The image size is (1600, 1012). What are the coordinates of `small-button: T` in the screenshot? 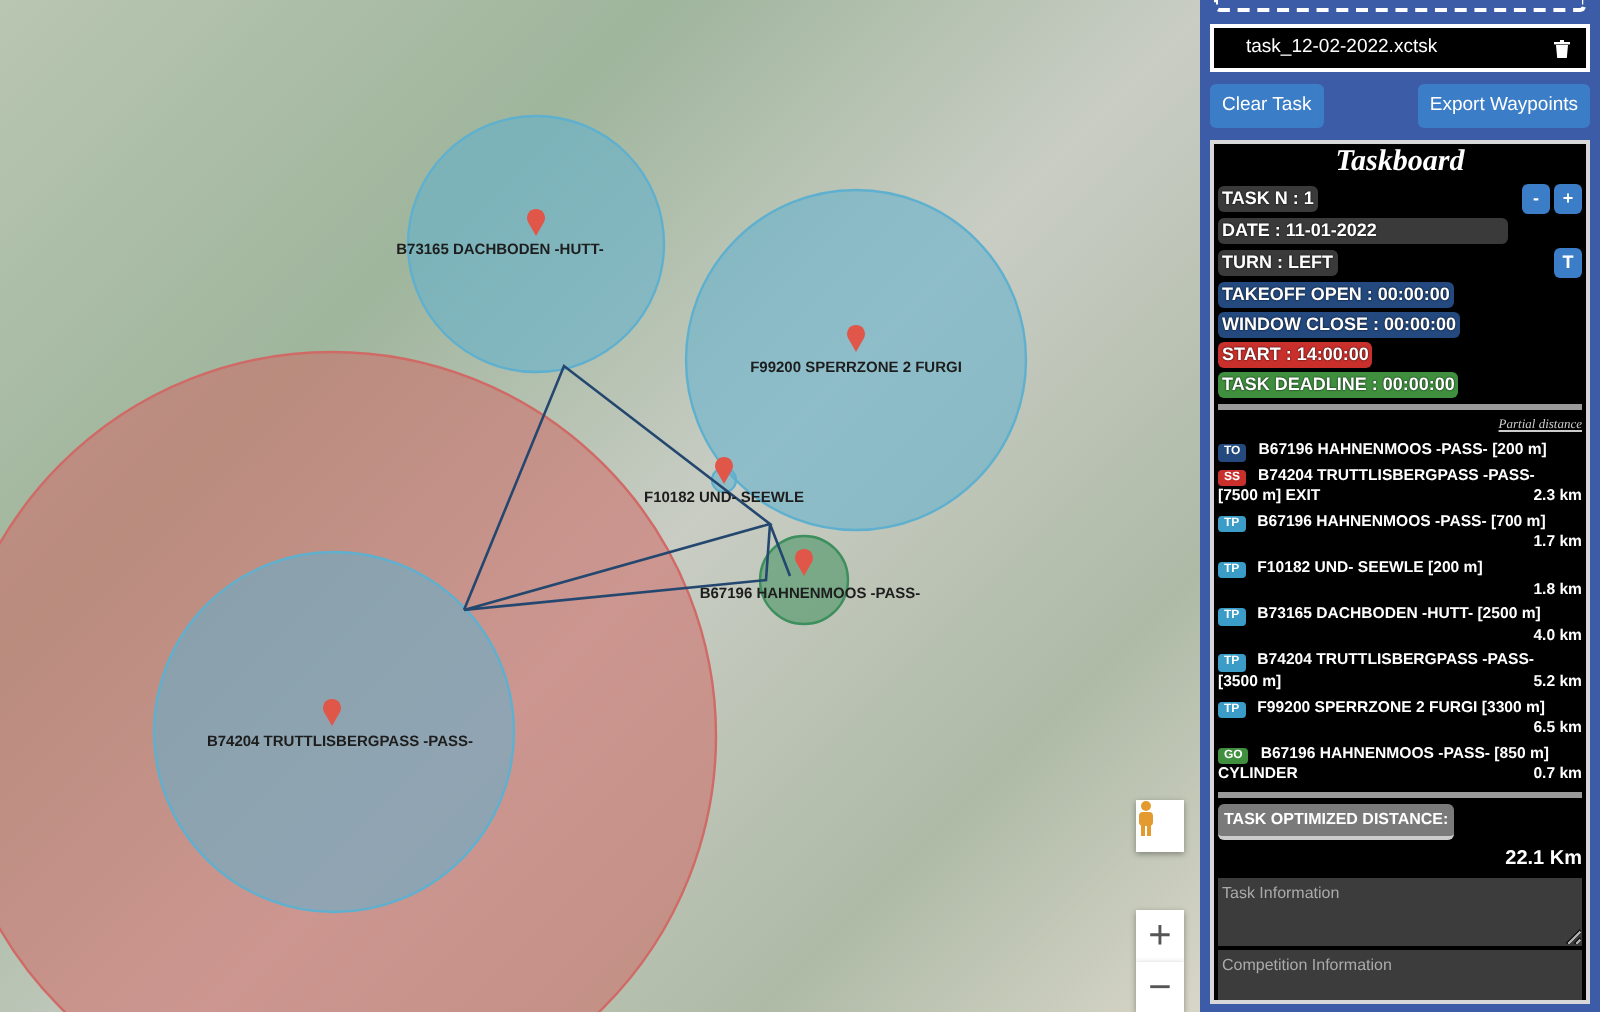 It's located at (1568, 263).